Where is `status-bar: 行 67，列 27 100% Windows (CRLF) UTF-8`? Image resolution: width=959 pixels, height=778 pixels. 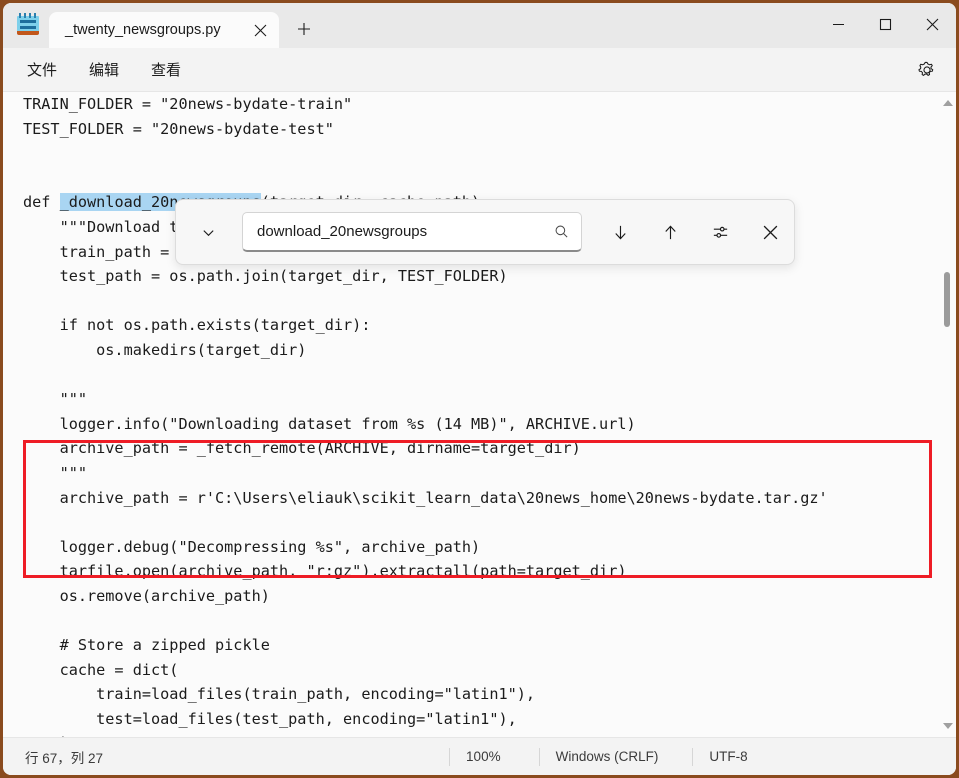 status-bar: 行 67，列 27 100% Windows (CRLF) UTF-8 is located at coordinates (479, 756).